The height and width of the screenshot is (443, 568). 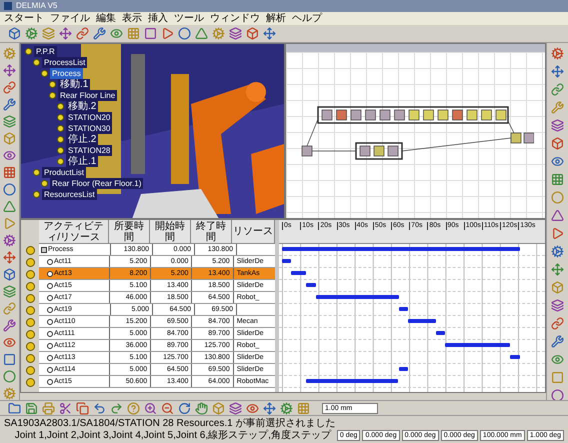 I want to click on menu-item: 解析, so click(x=276, y=18).